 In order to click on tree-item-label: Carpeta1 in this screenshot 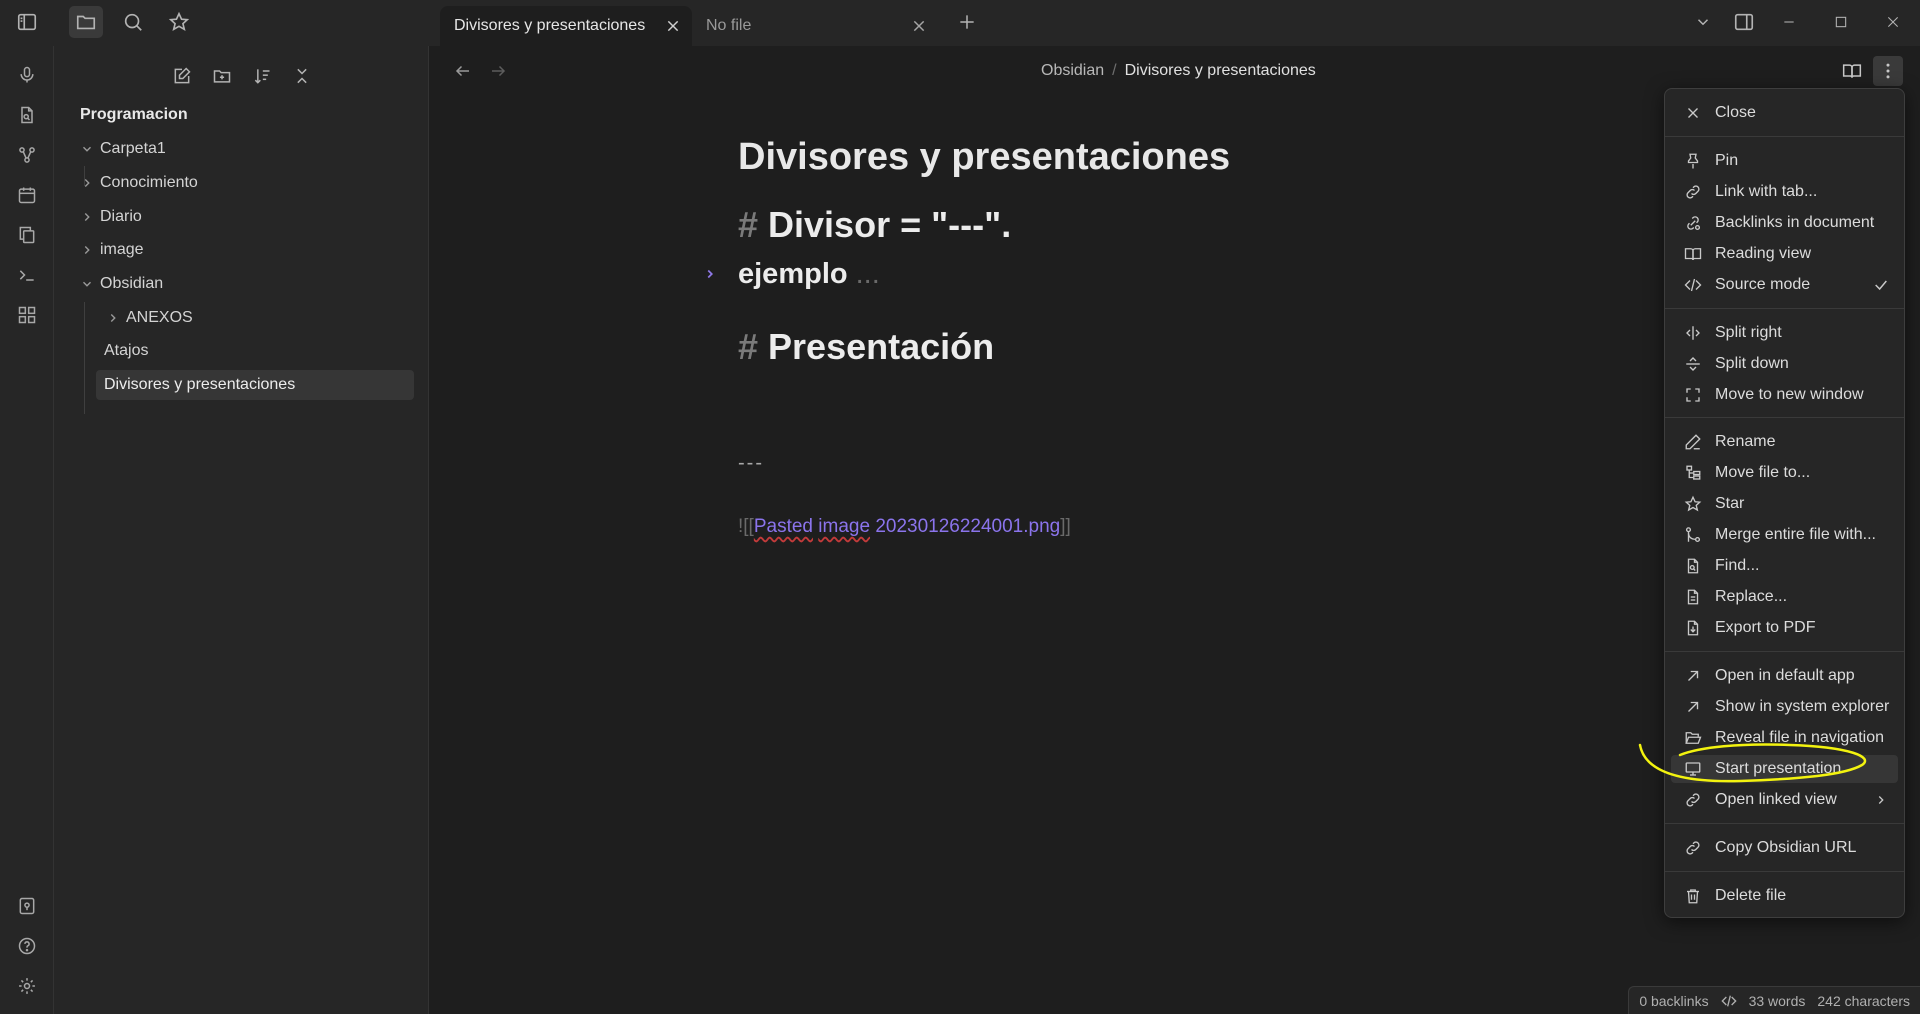, I will do `click(133, 148)`.